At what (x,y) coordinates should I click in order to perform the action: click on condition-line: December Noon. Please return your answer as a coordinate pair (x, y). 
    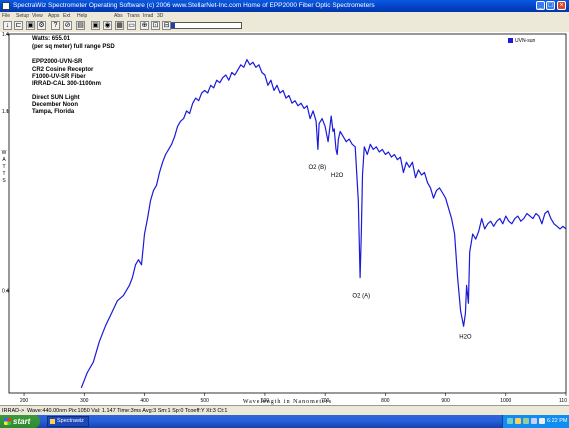
    Looking at the image, I should click on (55, 105).